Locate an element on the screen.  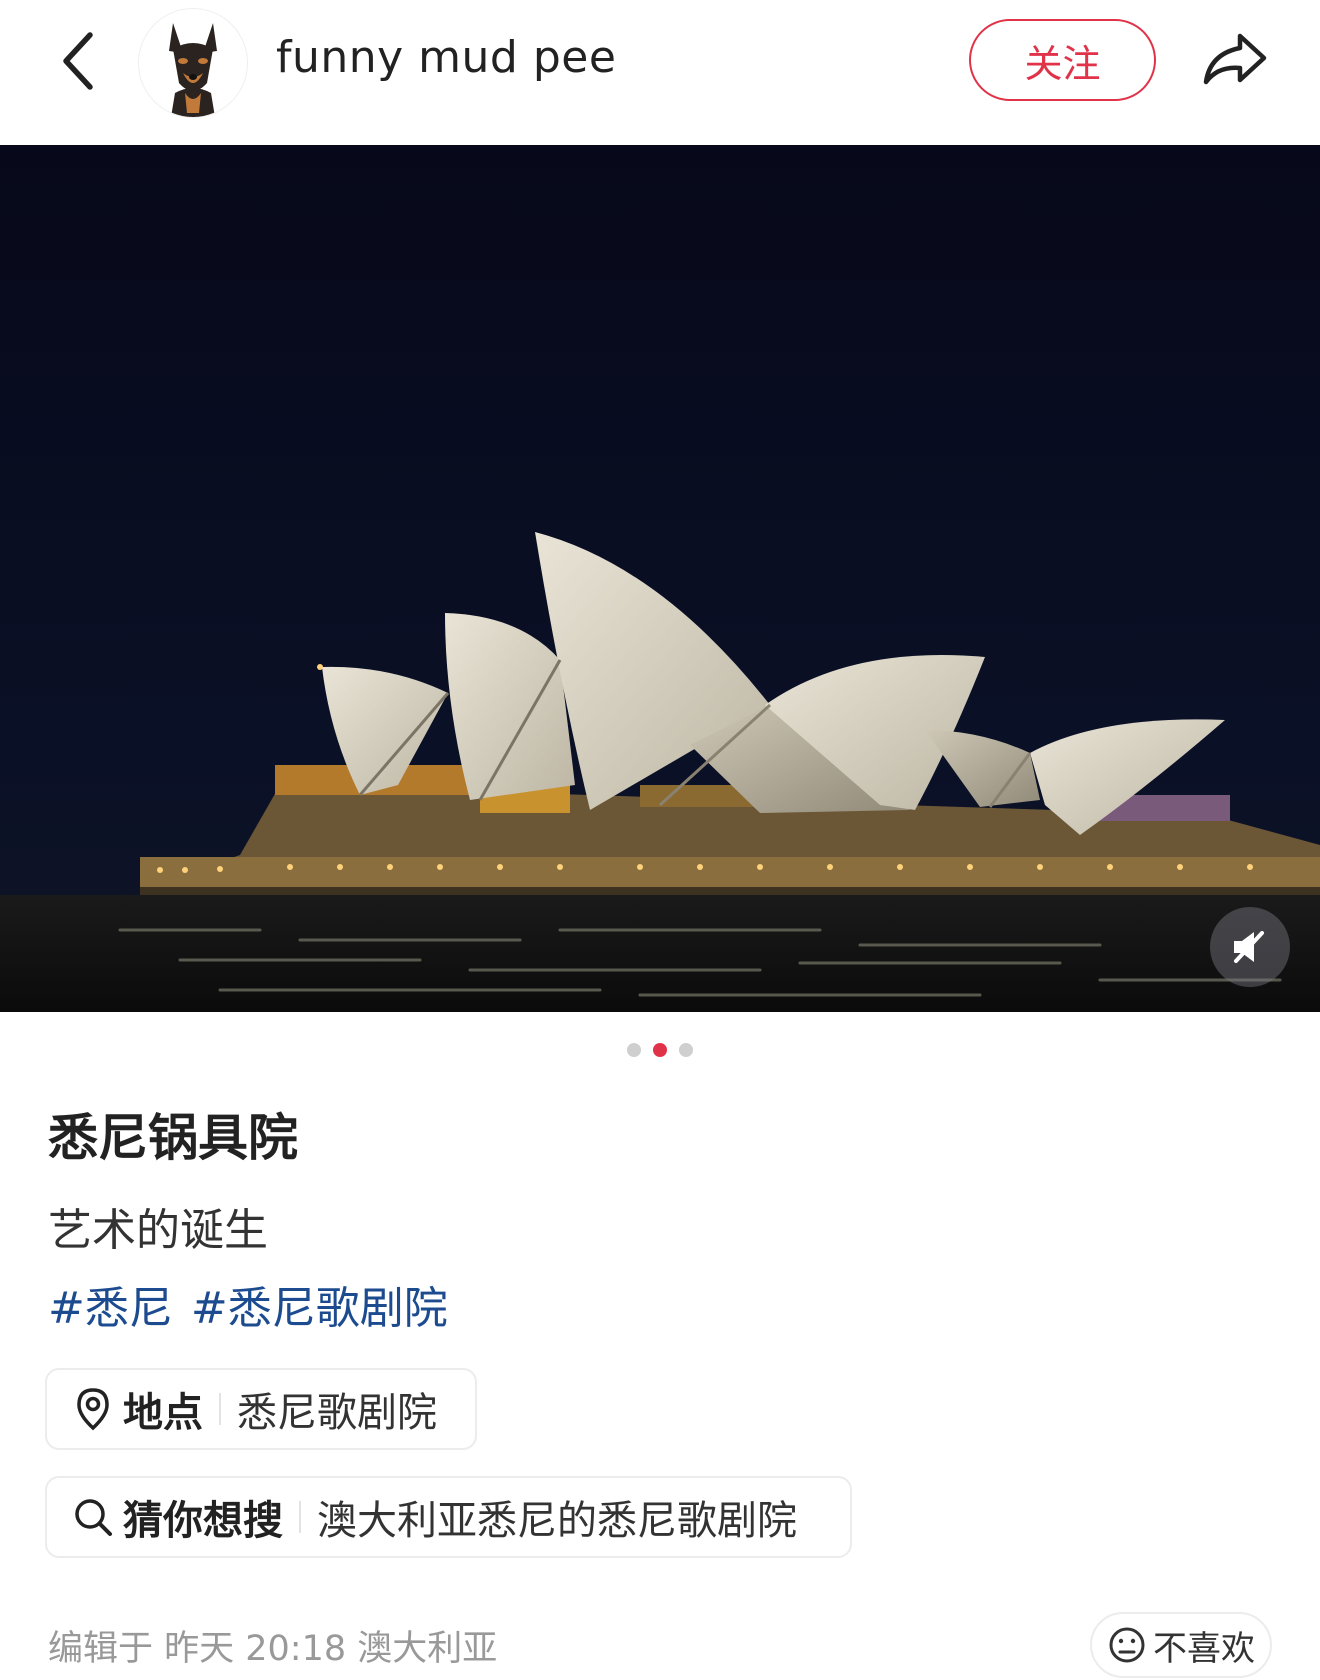
location-label: 地点 is located at coordinates (163, 1413).